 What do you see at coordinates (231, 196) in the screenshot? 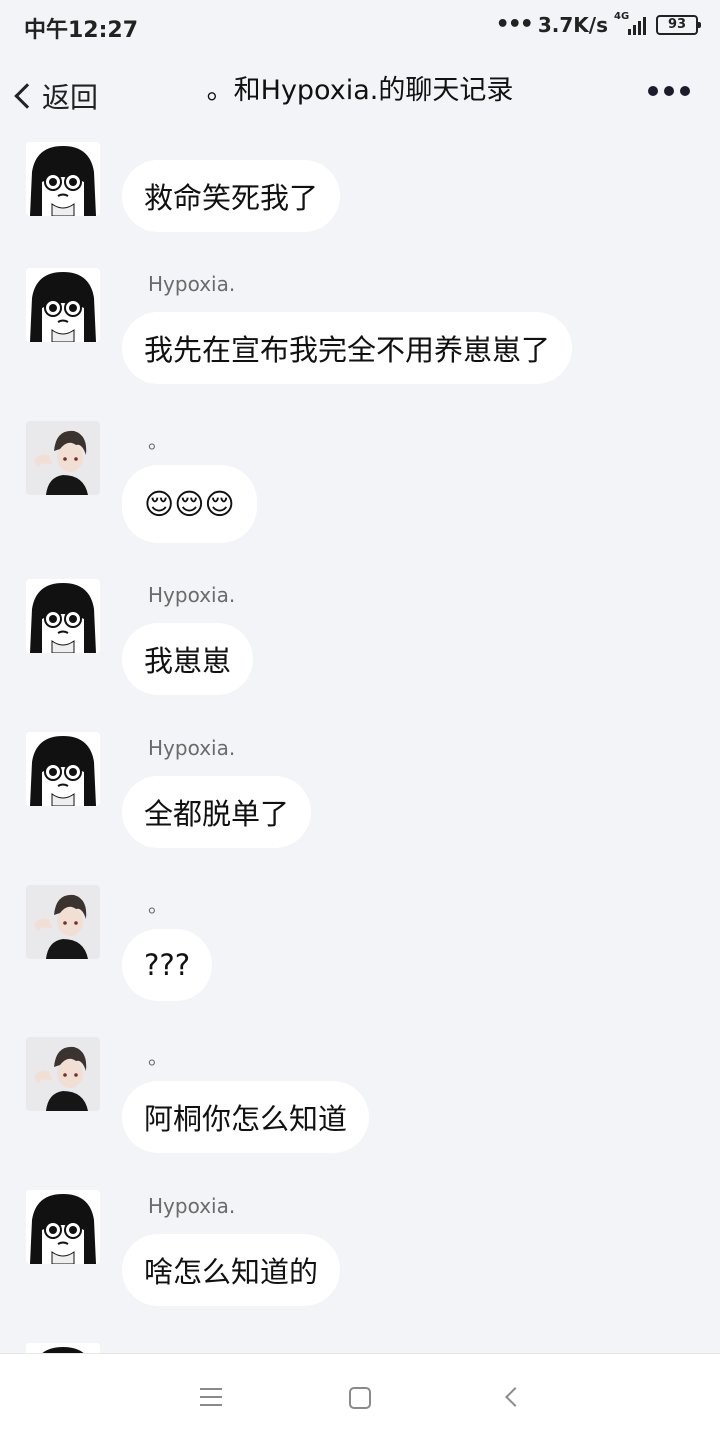
I see `message-bubble: 救命笑死我了` at bounding box center [231, 196].